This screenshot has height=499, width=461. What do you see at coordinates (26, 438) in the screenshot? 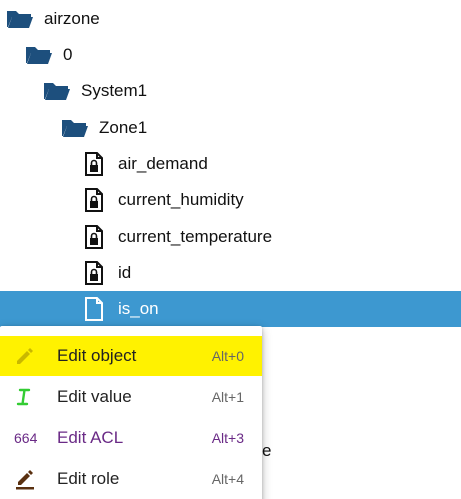
I see `acl-icon: 664` at bounding box center [26, 438].